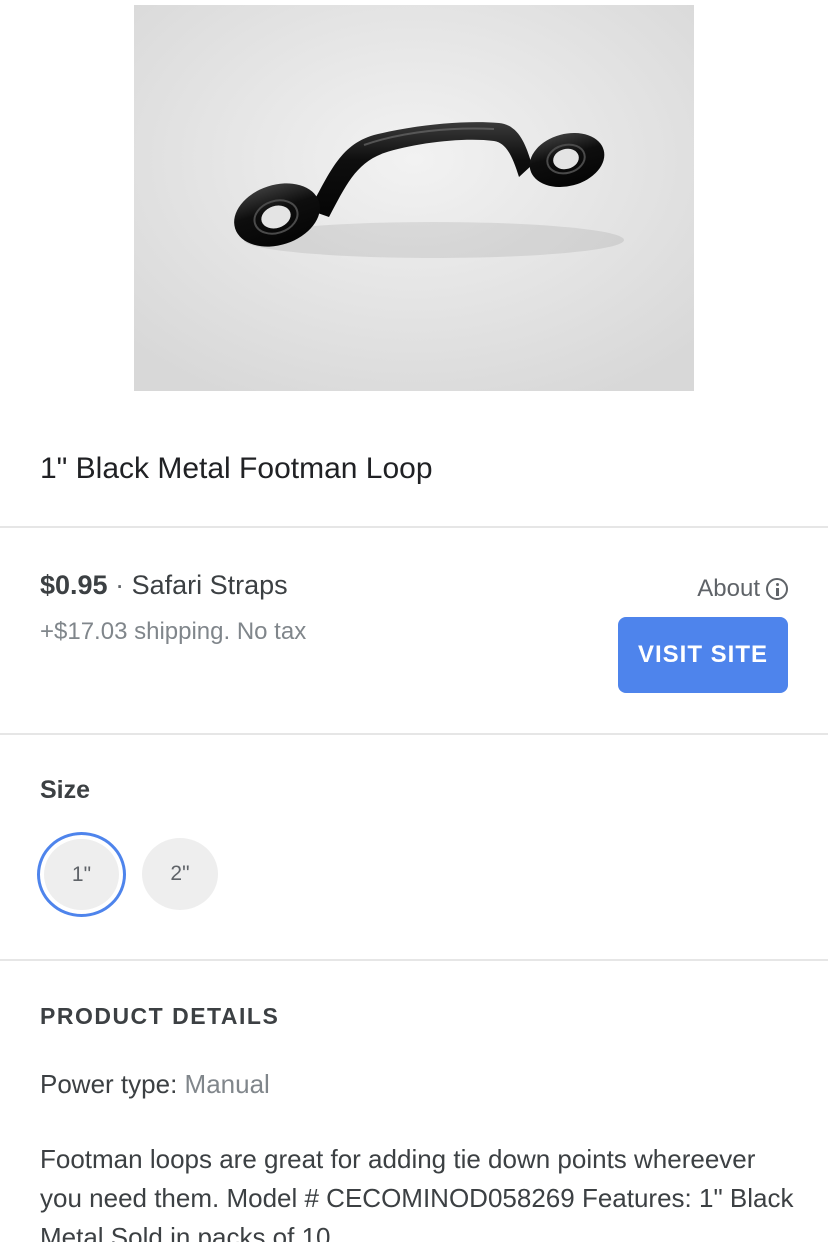 The image size is (828, 1242). I want to click on info-icon, so click(777, 589).